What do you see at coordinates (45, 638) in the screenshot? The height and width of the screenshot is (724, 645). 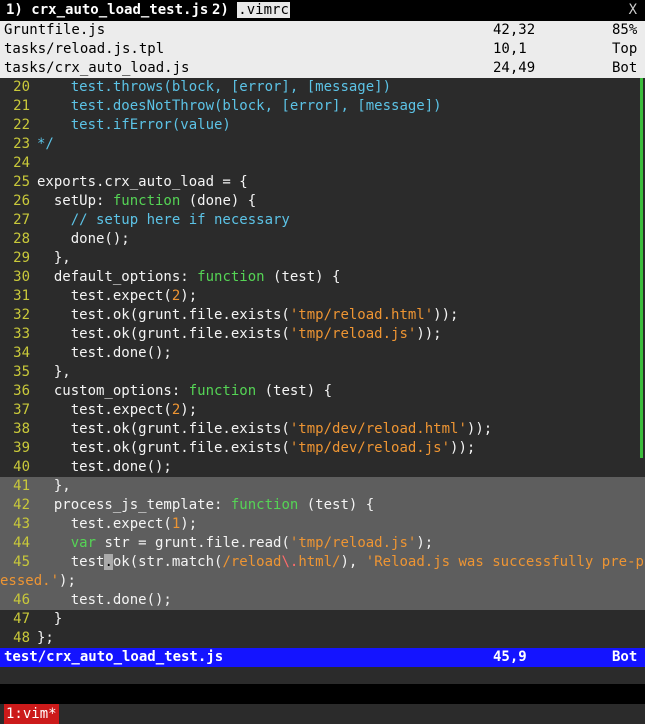 I see `code-token: };` at bounding box center [45, 638].